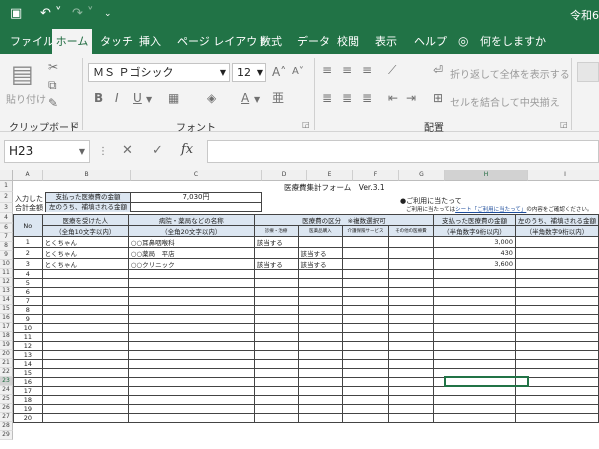  Describe the element at coordinates (276, 264) in the screenshot. I see `cell-cat1: 該当する` at that location.